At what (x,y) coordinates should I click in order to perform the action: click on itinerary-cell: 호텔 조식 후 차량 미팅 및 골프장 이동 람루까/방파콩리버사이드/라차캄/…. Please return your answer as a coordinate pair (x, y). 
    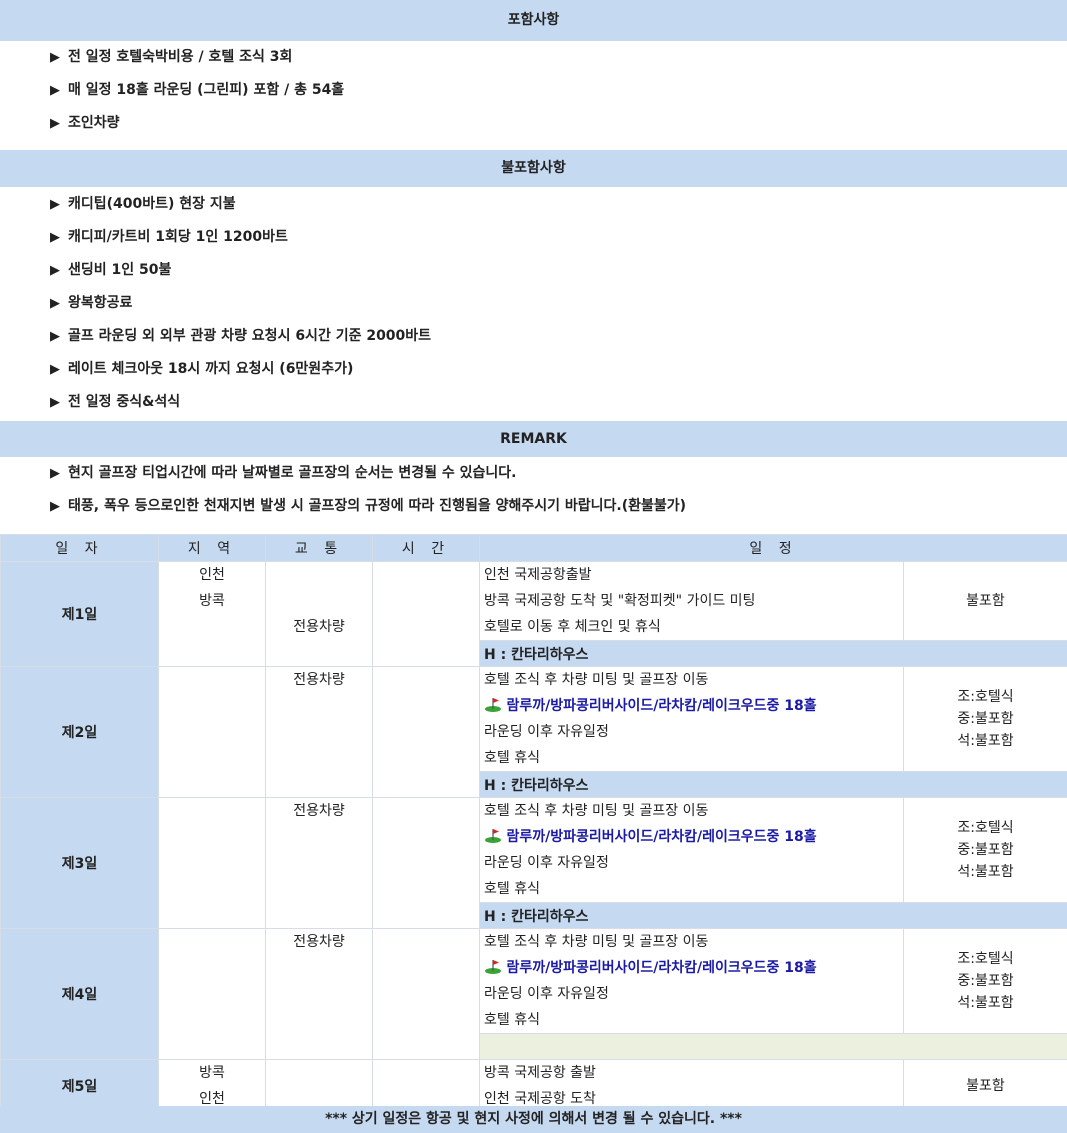
    Looking at the image, I should click on (691, 981).